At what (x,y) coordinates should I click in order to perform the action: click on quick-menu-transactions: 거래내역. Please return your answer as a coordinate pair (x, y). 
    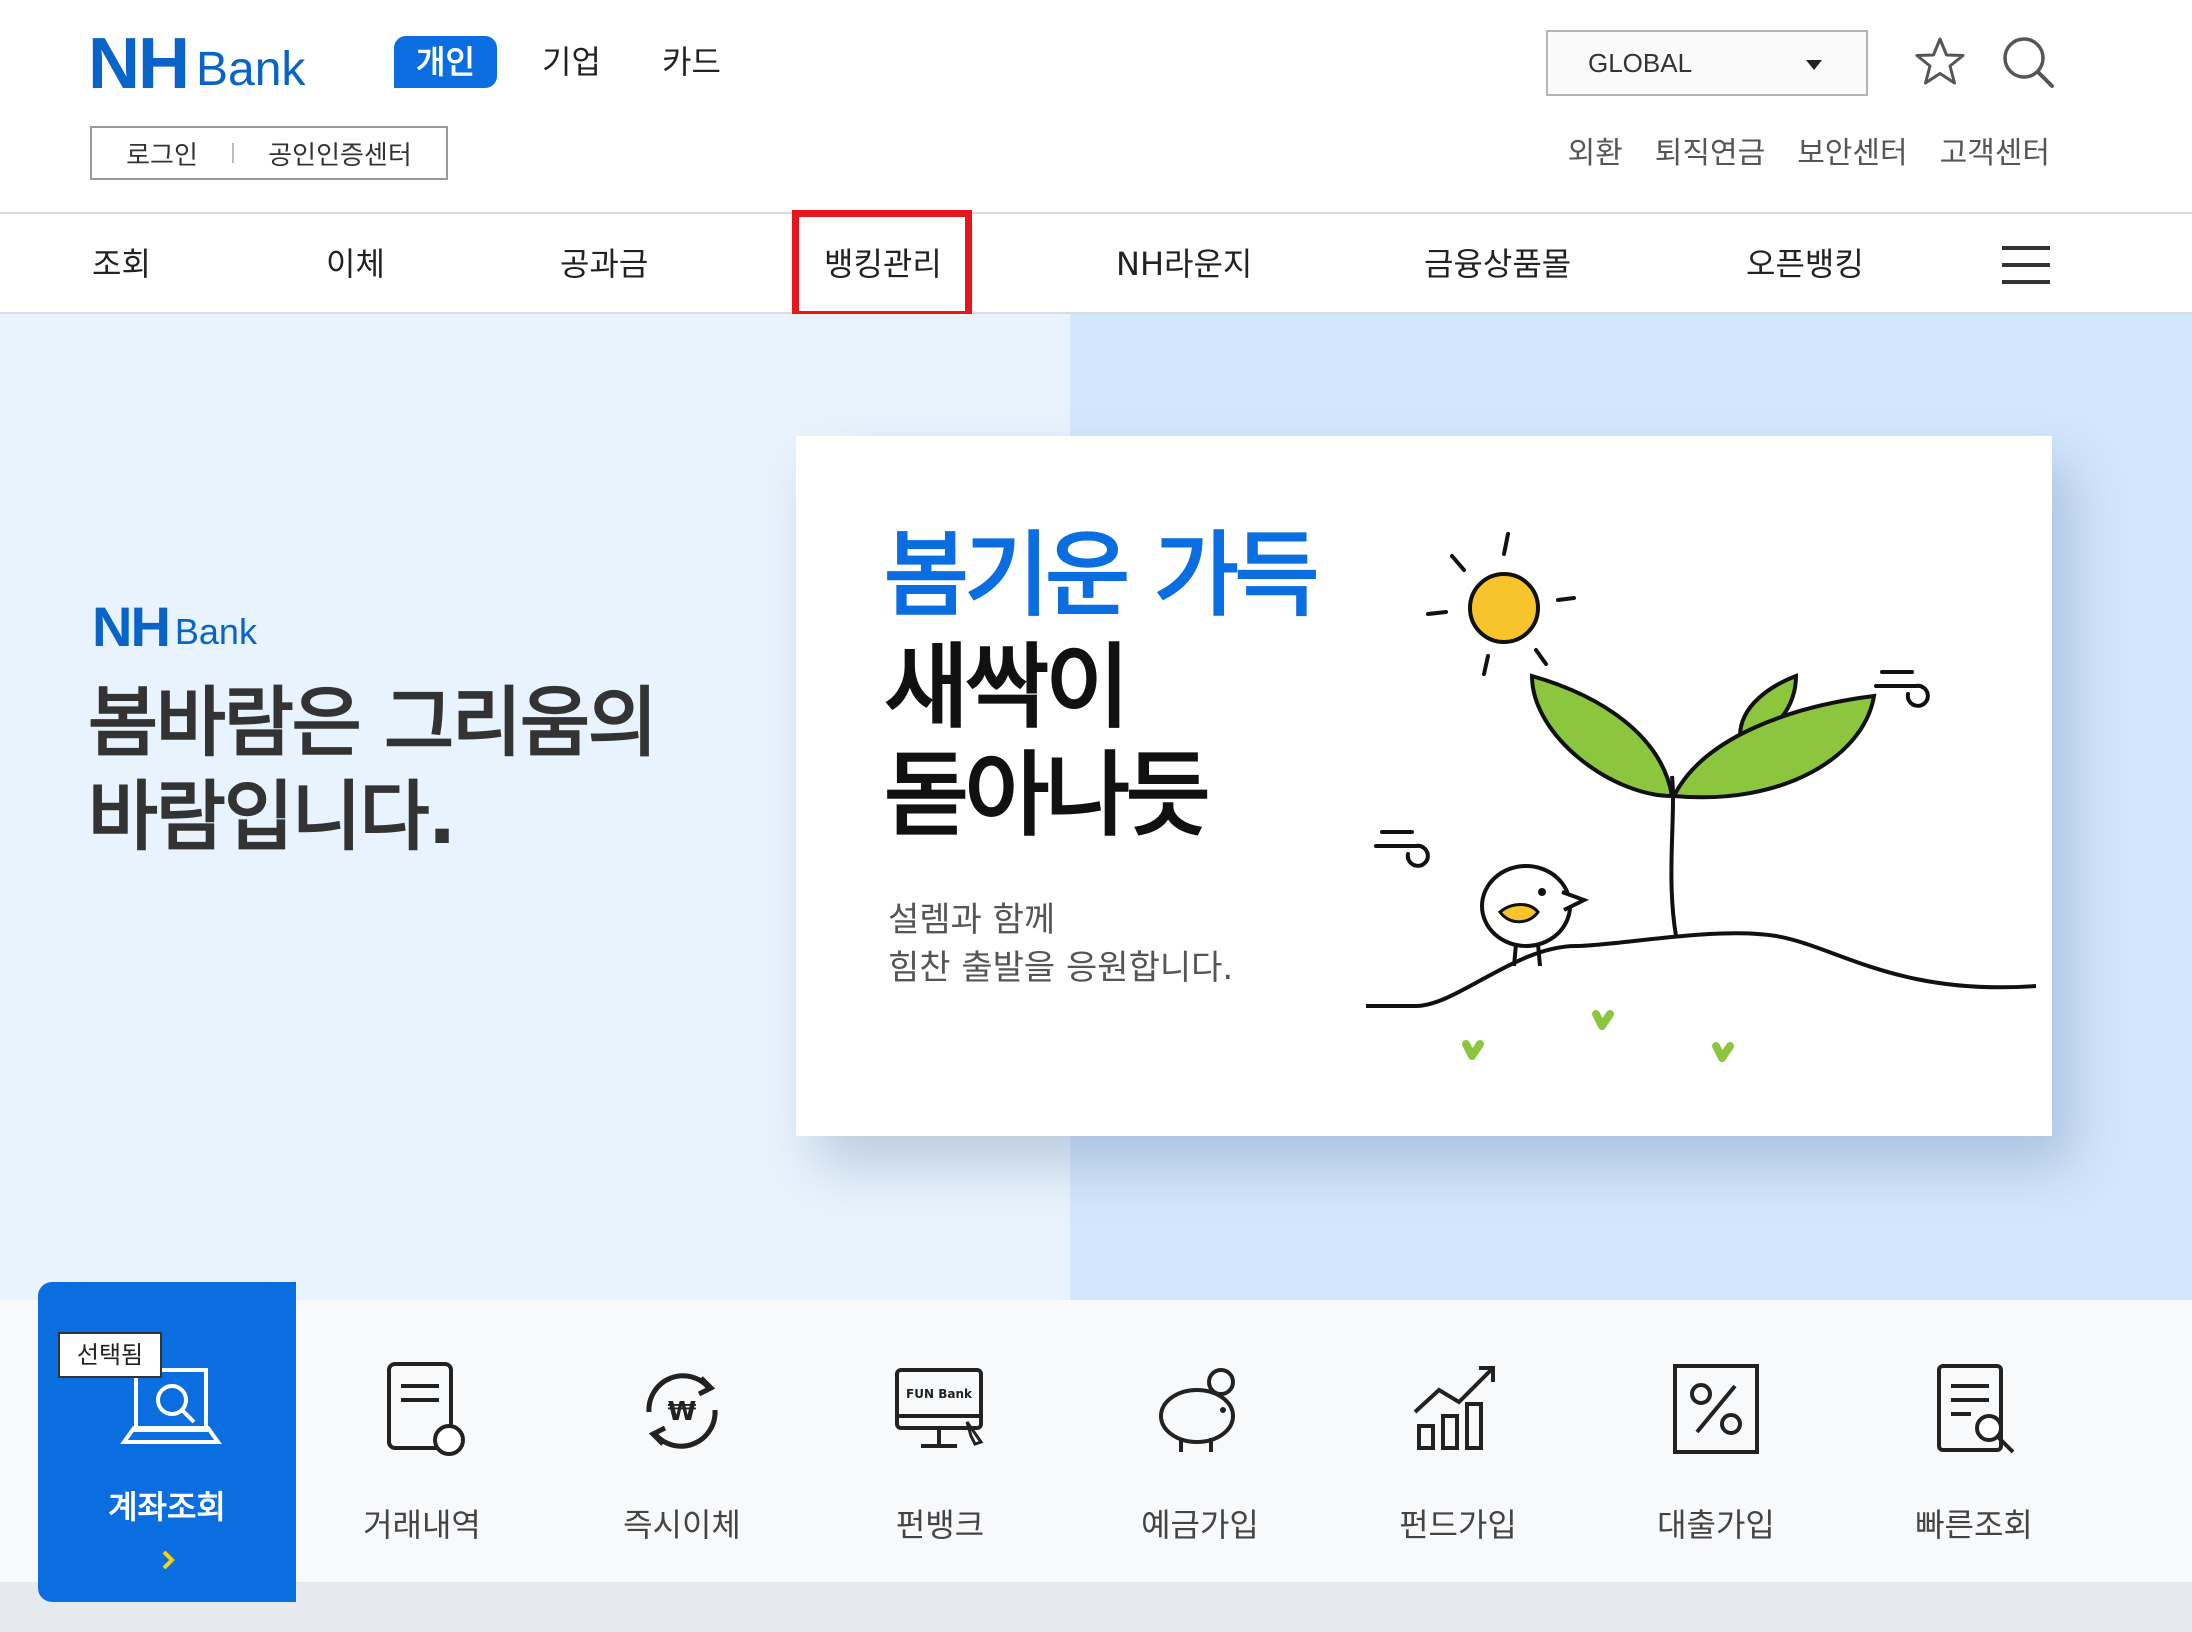
    Looking at the image, I should click on (422, 1451).